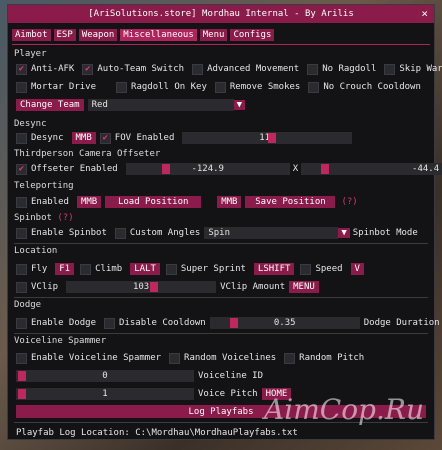 Image resolution: width=442 pixels, height=450 pixels. What do you see at coordinates (89, 202) in the screenshot?
I see `load-key-button: MMB` at bounding box center [89, 202].